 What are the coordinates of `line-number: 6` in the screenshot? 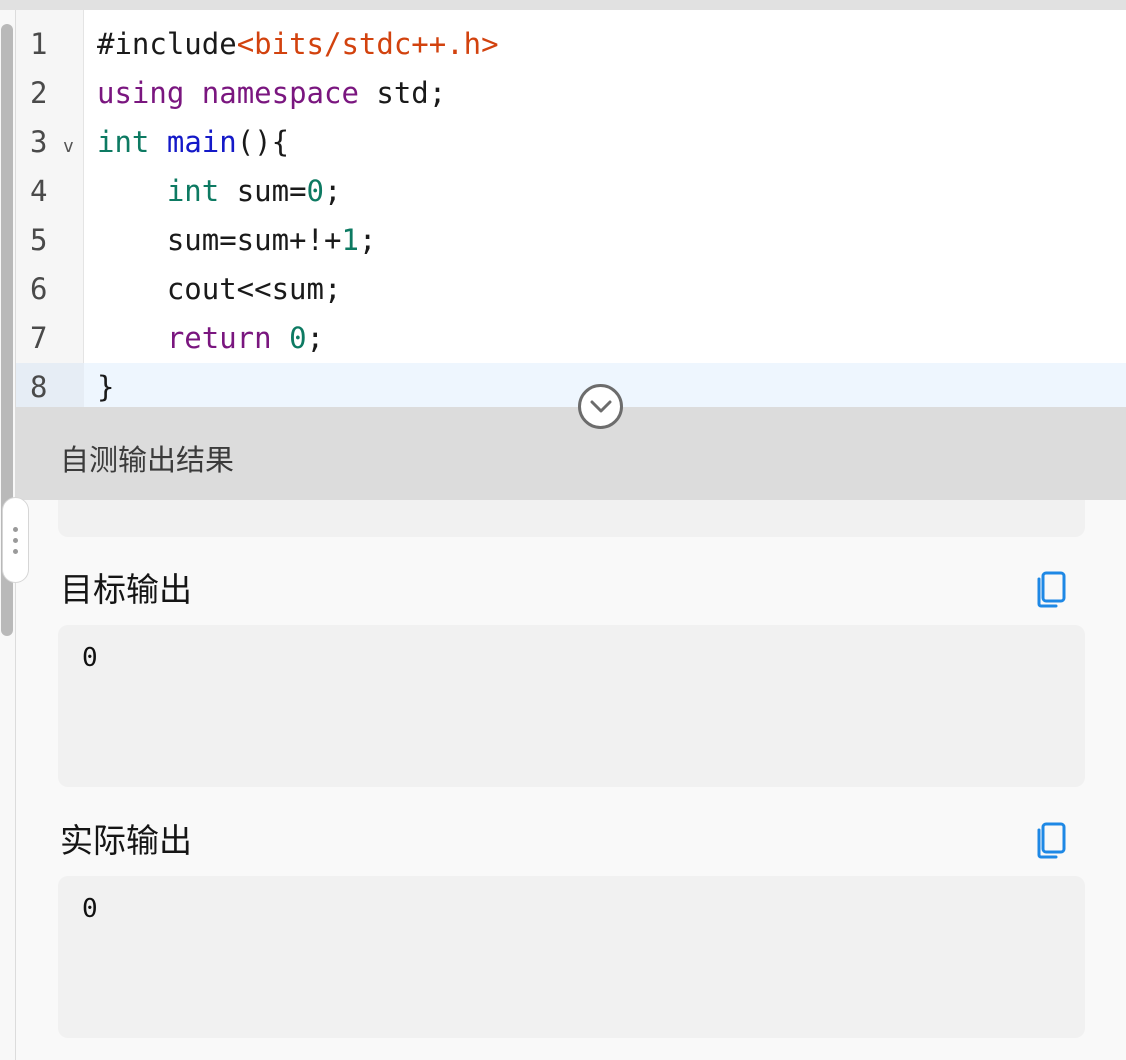 It's located at (39, 289).